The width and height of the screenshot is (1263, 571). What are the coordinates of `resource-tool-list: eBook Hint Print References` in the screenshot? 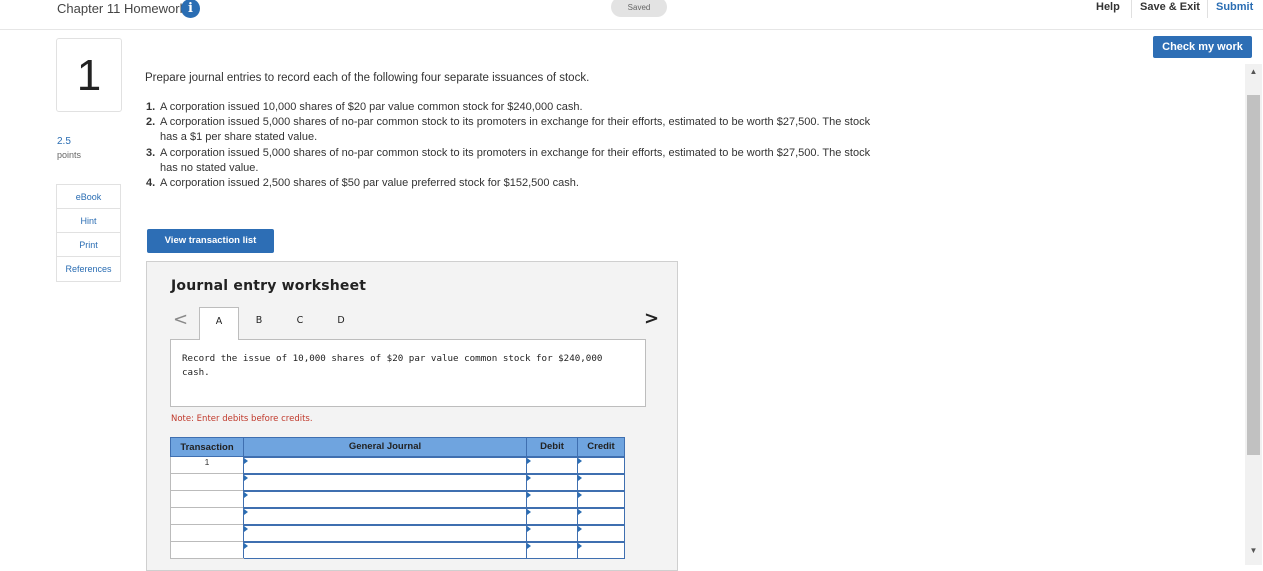 It's located at (88, 233).